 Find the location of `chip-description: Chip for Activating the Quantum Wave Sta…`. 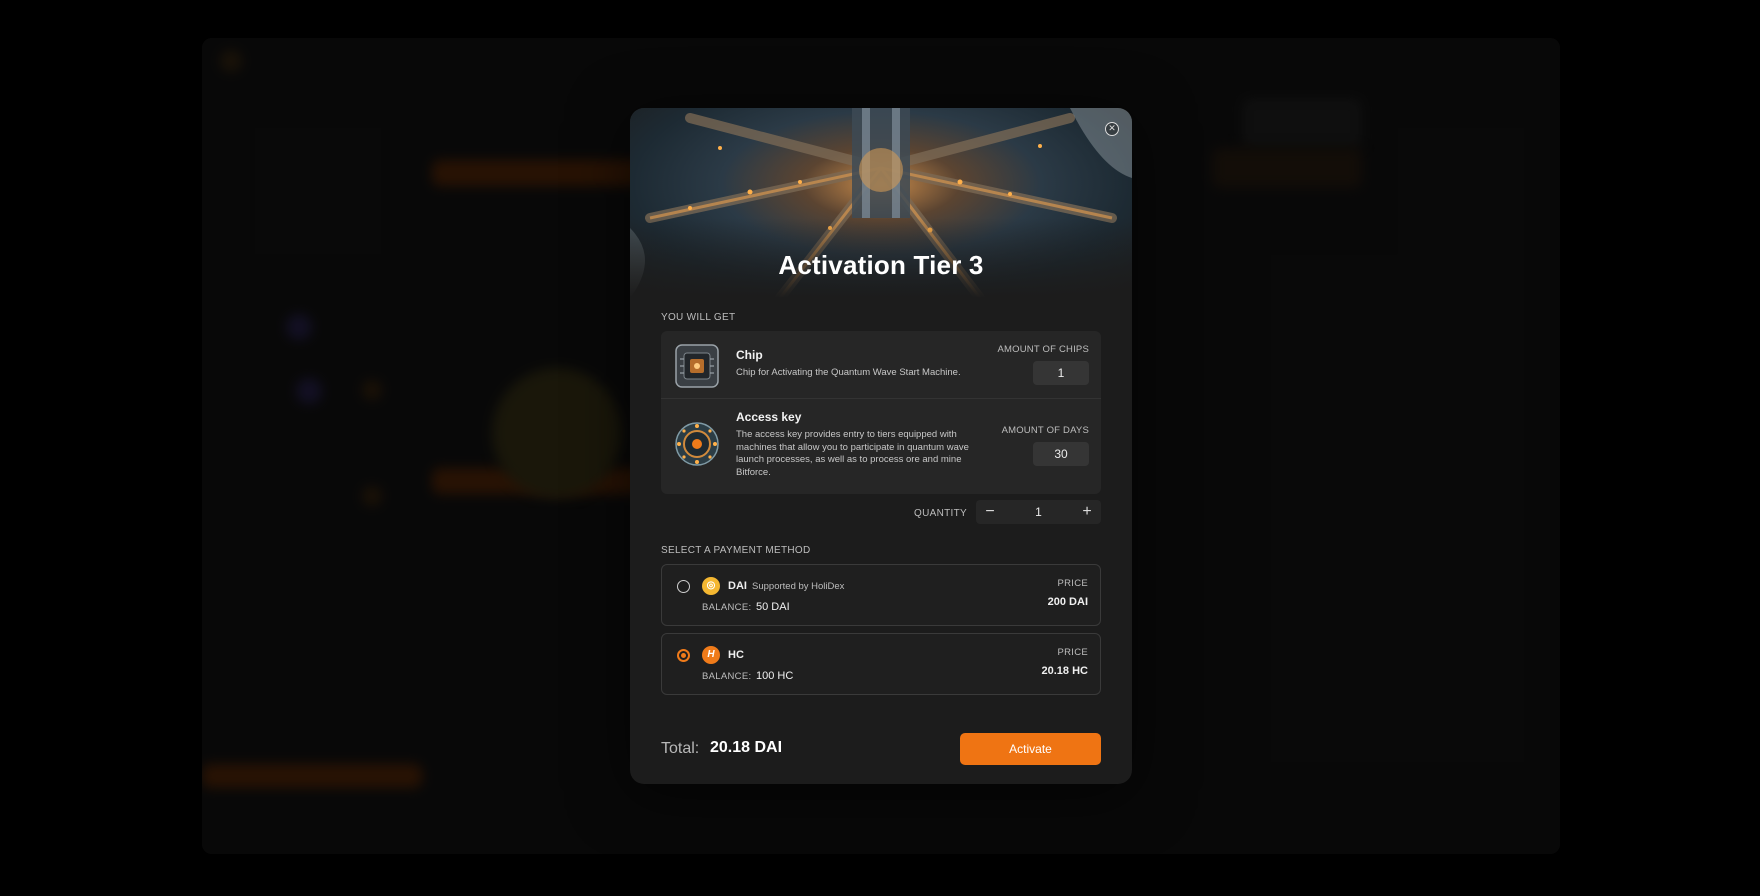

chip-description: Chip for Activating the Quantum Wave Sta… is located at coordinates (848, 372).